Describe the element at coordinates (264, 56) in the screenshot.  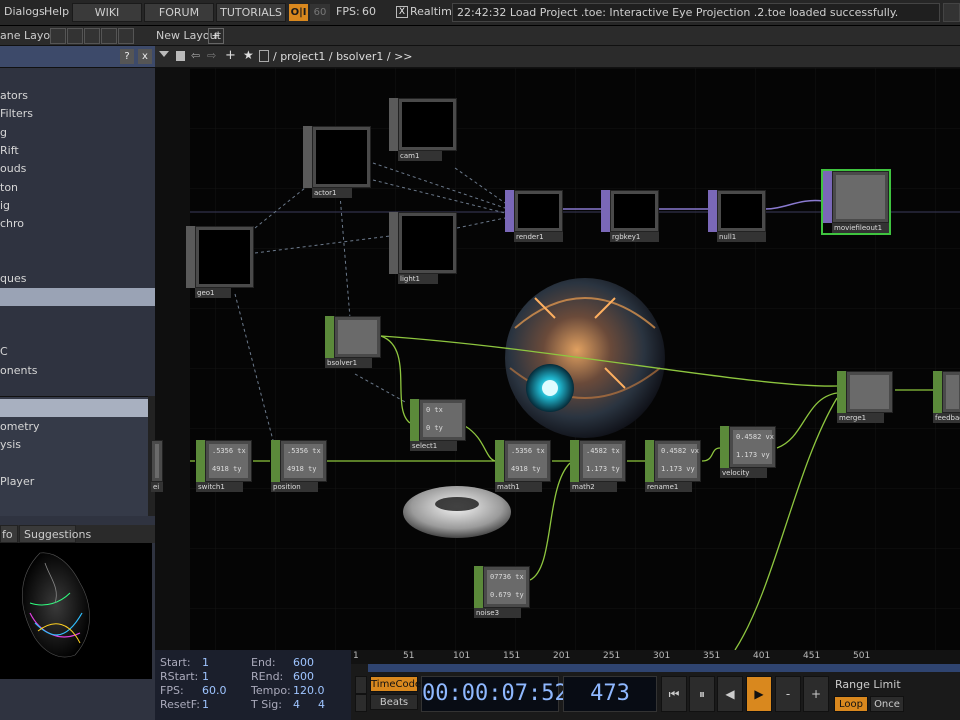
I see `parent-icon` at that location.